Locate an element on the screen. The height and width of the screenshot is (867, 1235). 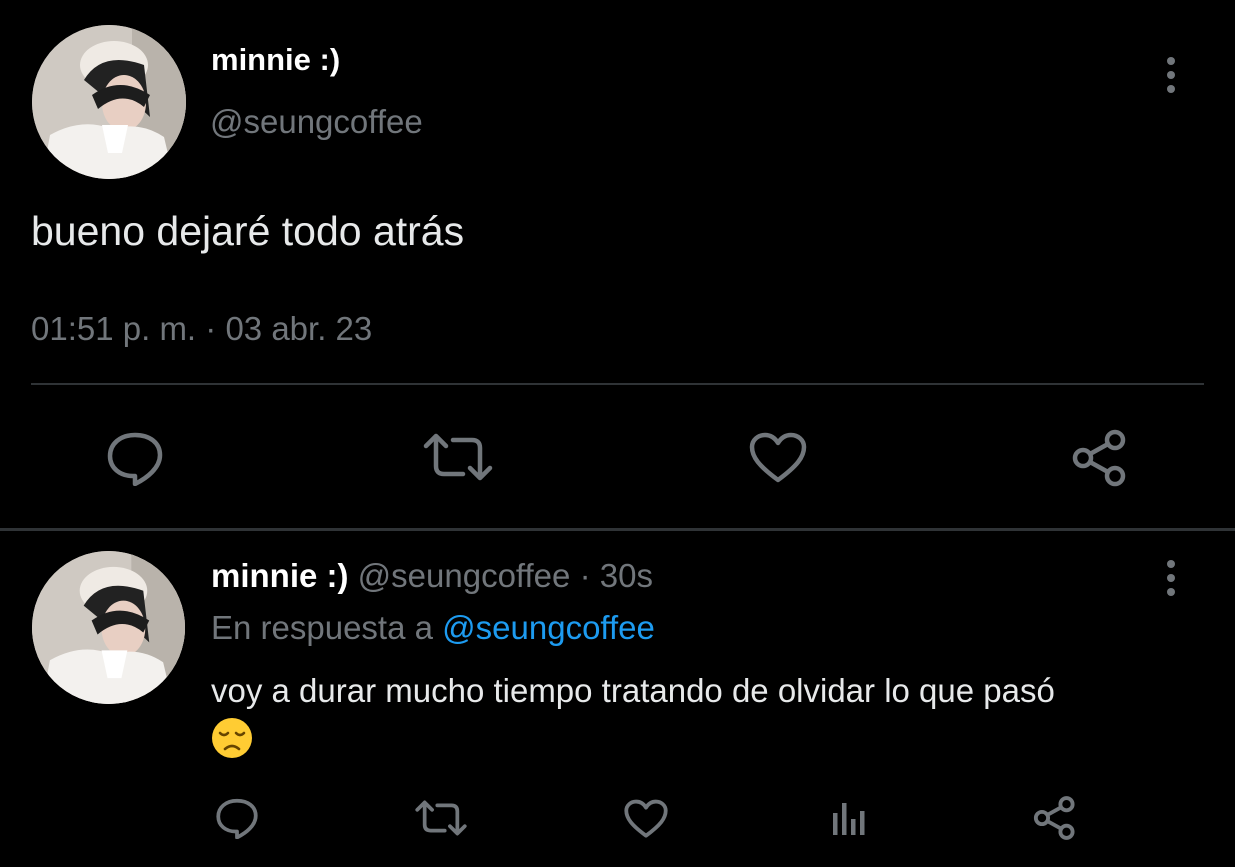
main-tweet-text: bueno dejaré todo atrás is located at coordinates (248, 231).